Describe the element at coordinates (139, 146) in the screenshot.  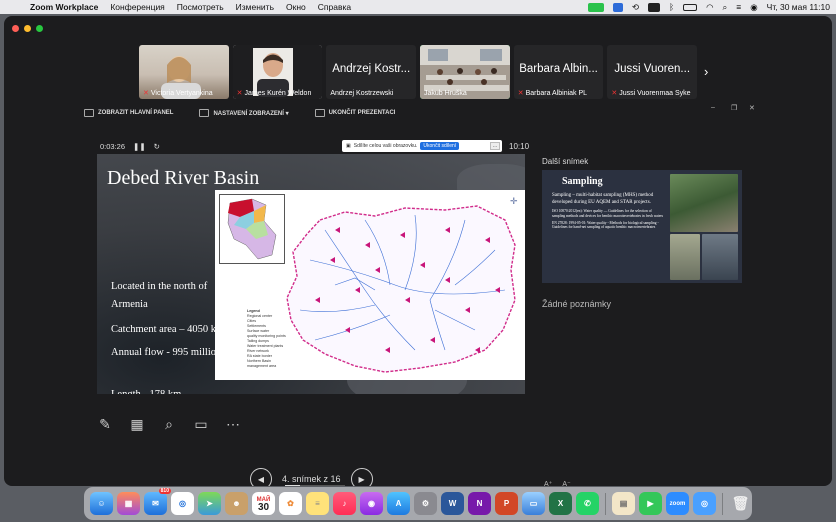
I see `pause-icon: ❚❚` at that location.